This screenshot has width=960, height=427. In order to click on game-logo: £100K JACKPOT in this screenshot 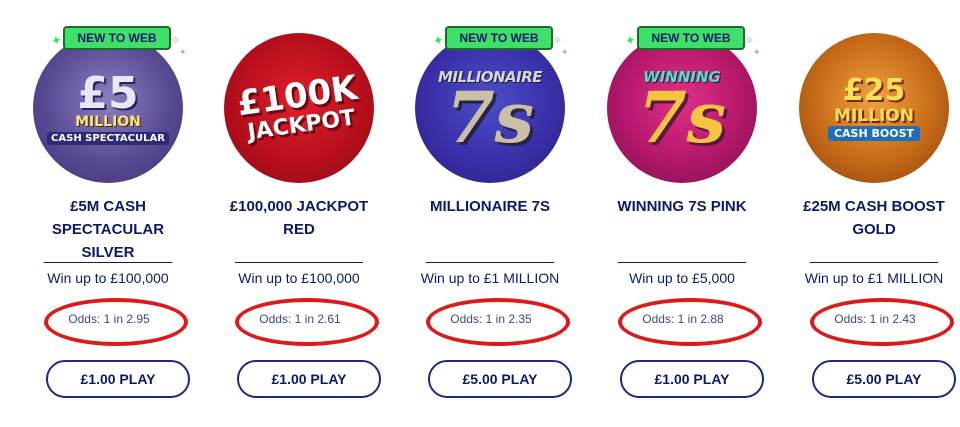, I will do `click(297, 106)`.